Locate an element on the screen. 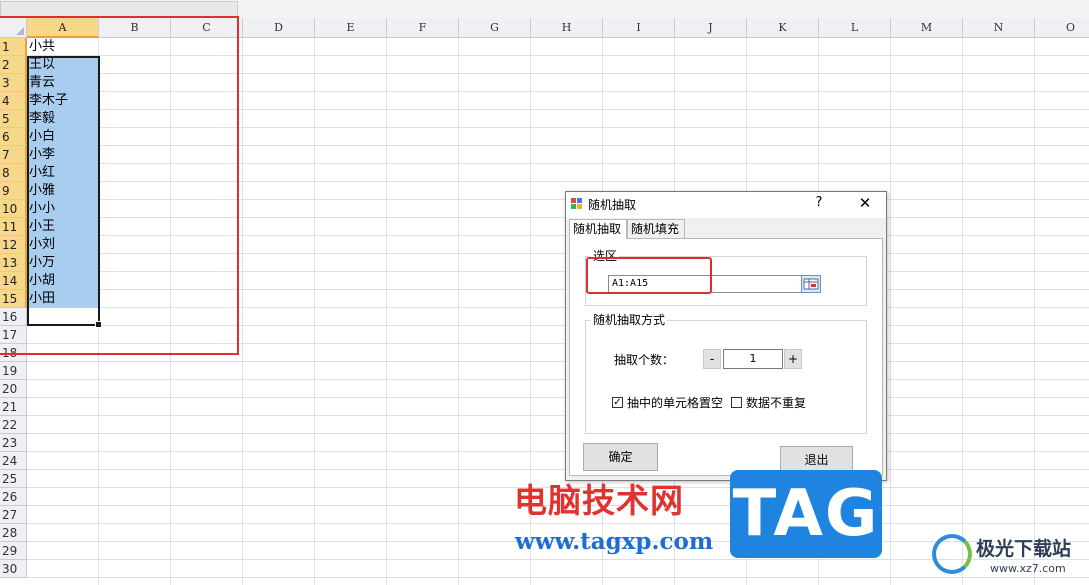 The image size is (1089, 585). cell-a13: 小万 is located at coordinates (63, 263).